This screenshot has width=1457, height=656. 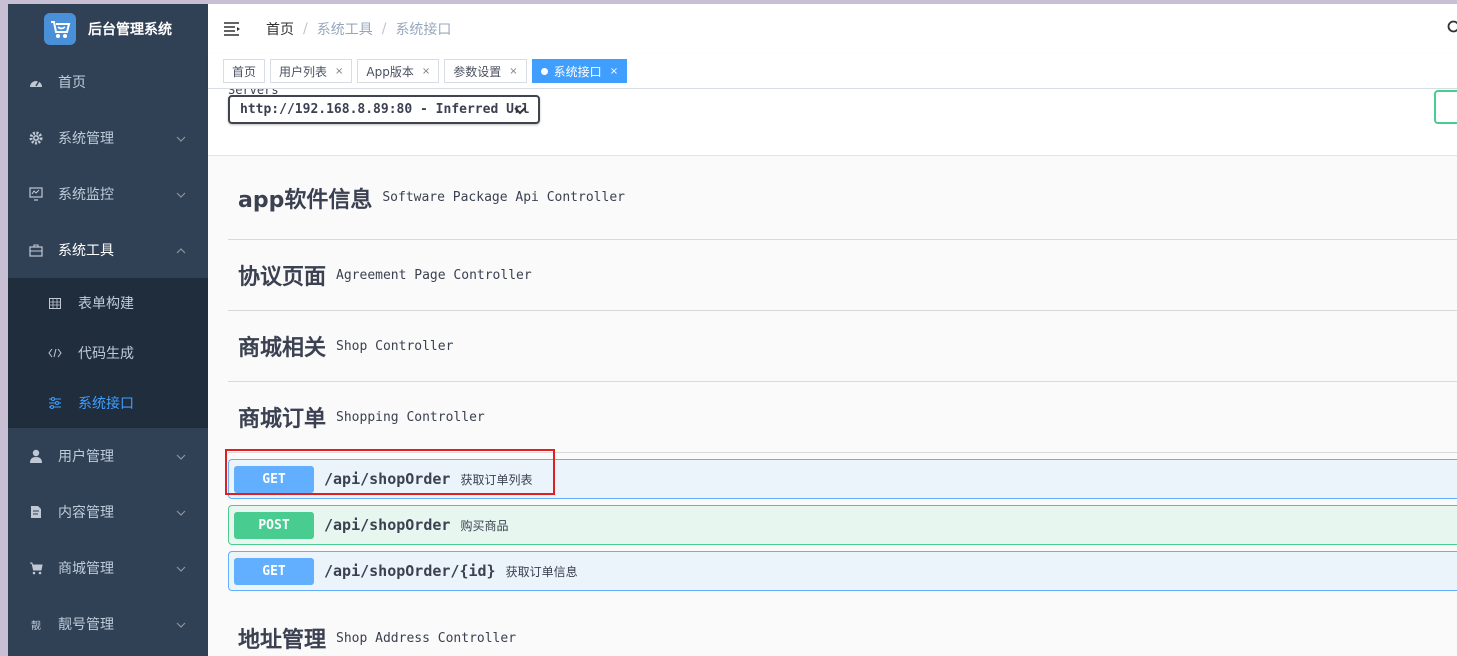 I want to click on section-title: 商城相关, so click(x=282, y=348).